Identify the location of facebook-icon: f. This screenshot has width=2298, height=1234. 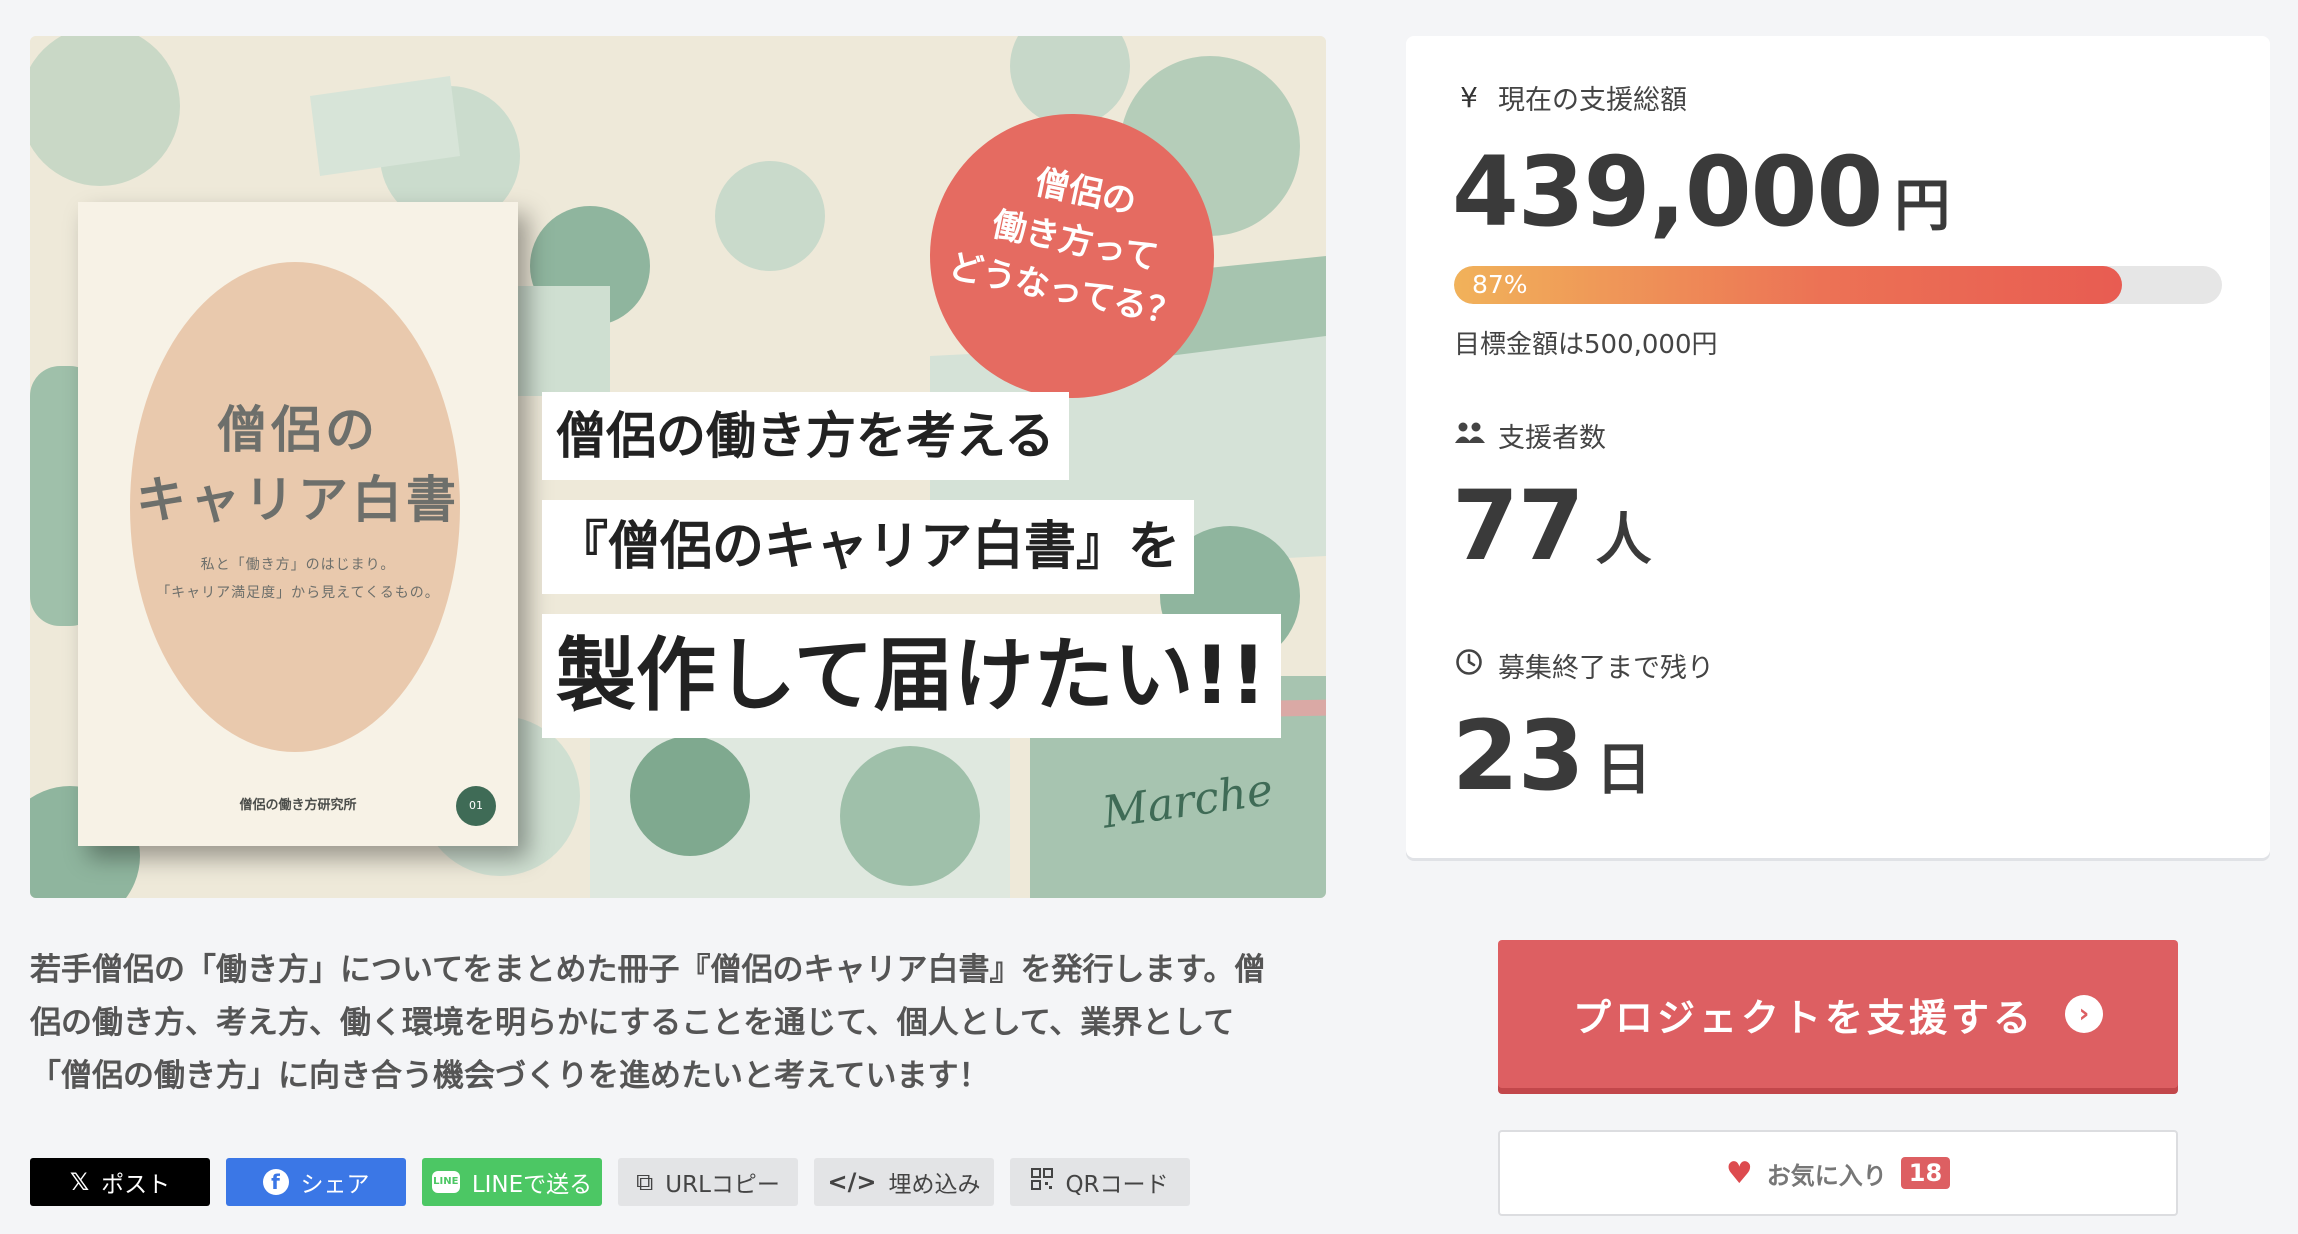
(275, 1182).